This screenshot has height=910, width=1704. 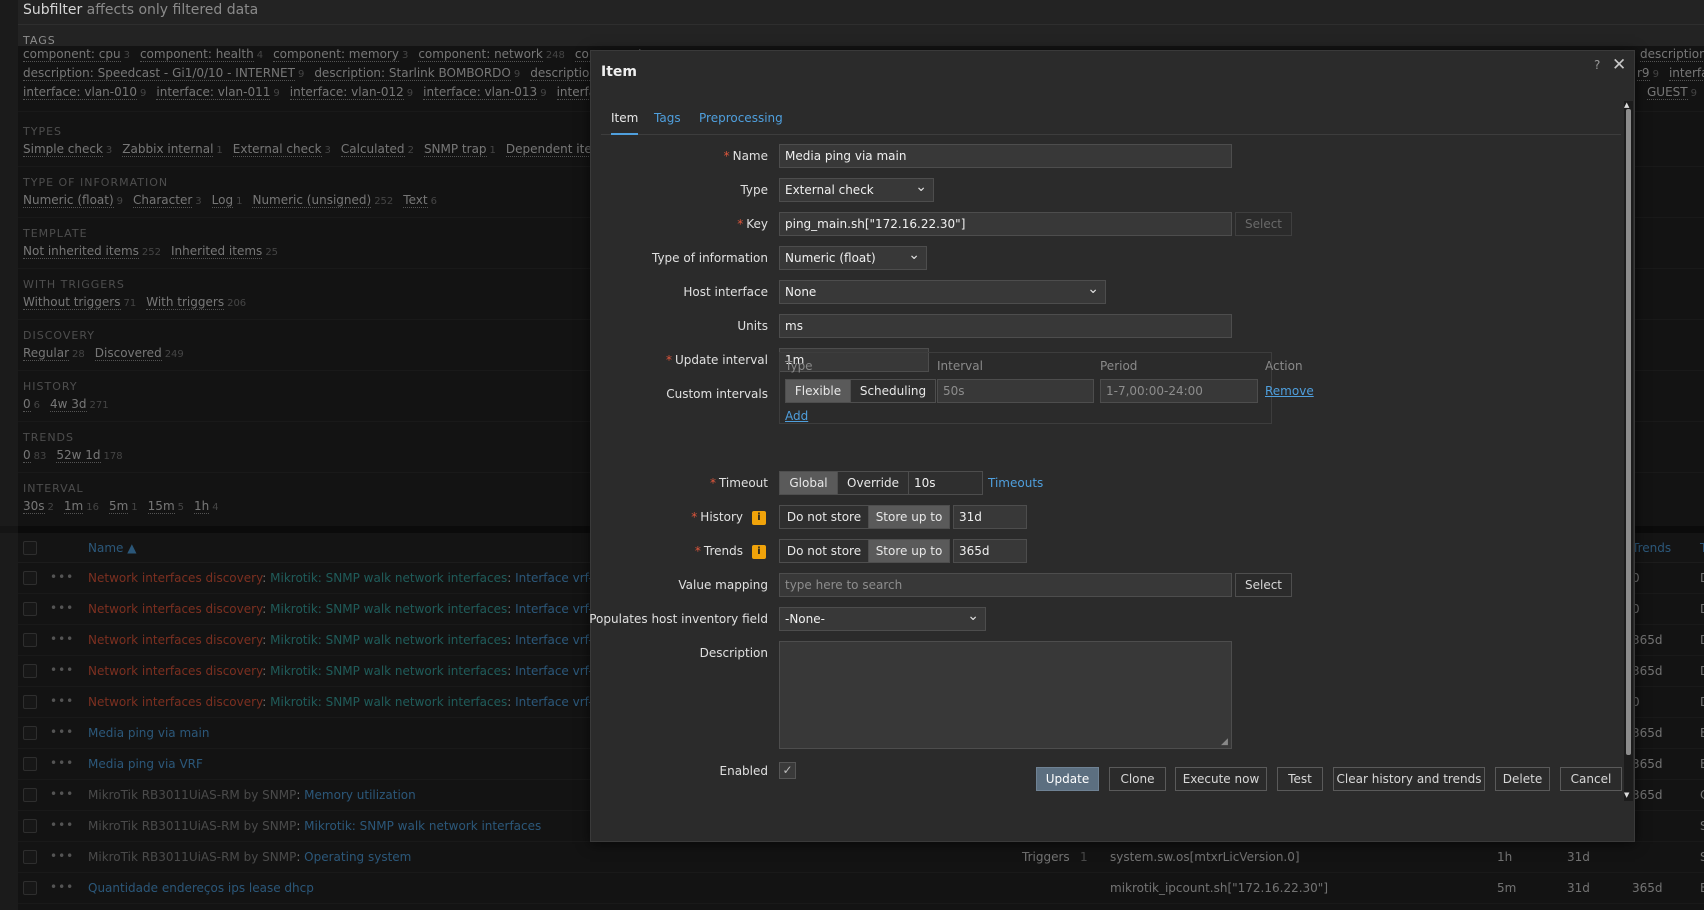 I want to click on type-select: External check, so click(x=856, y=190).